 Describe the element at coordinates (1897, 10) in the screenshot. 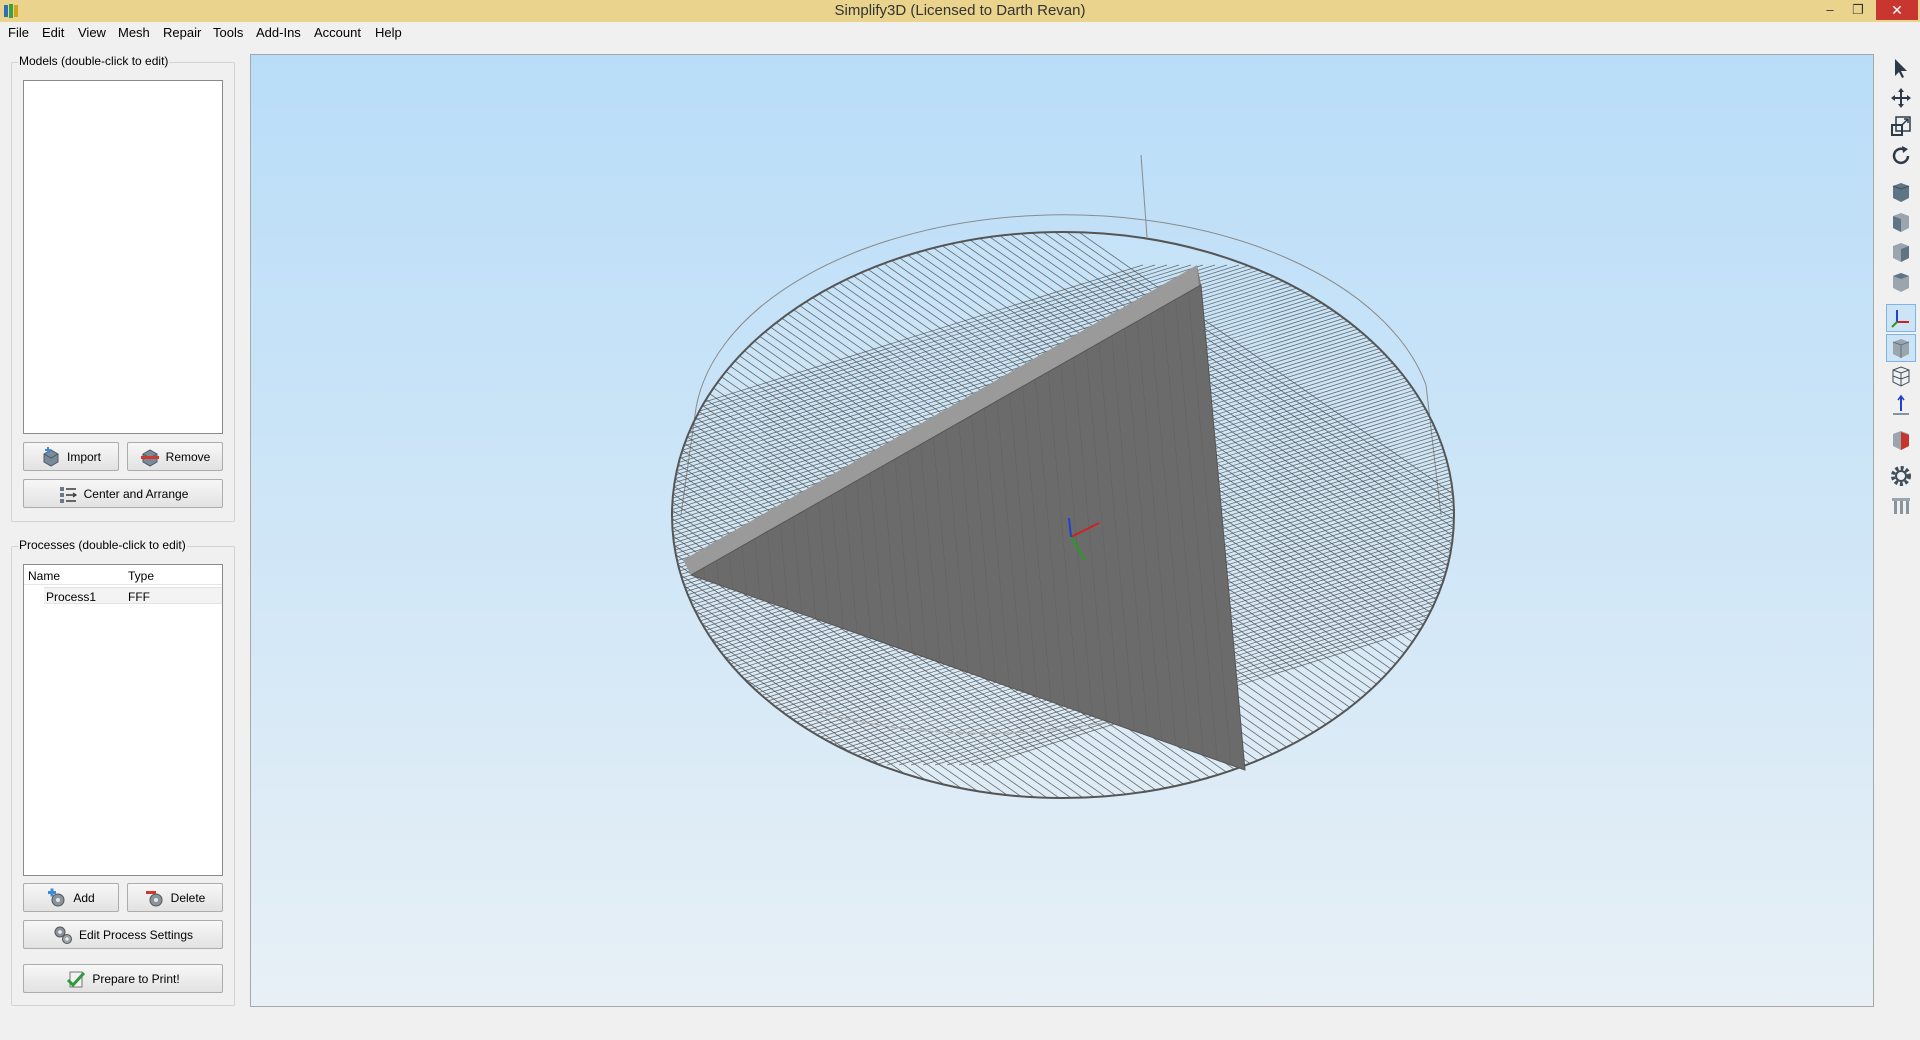

I see `close-button: ✕` at that location.